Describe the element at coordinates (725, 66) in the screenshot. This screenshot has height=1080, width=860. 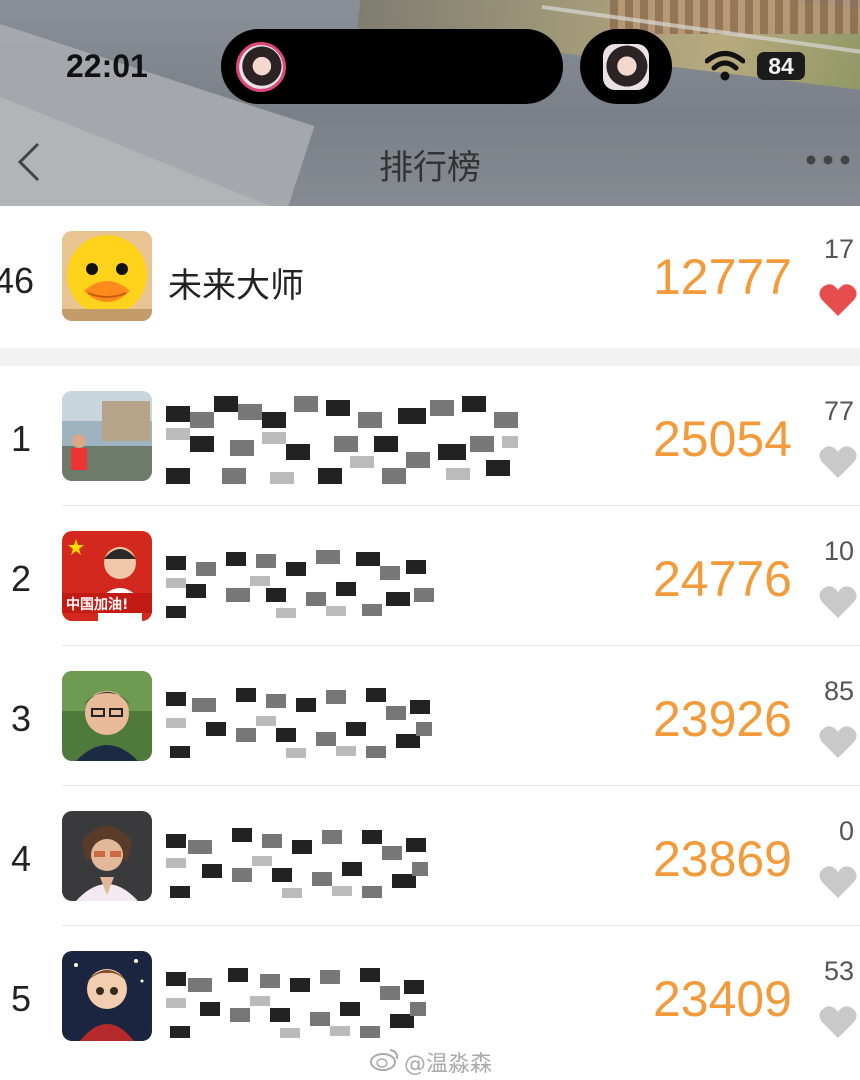
I see `wifi-icon` at that location.